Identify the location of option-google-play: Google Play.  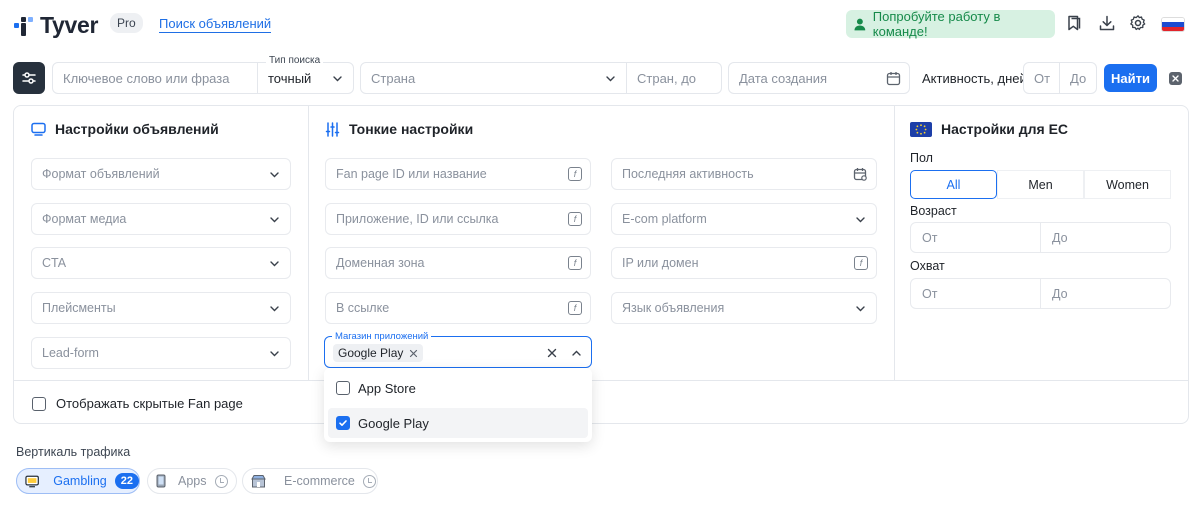
(458, 423).